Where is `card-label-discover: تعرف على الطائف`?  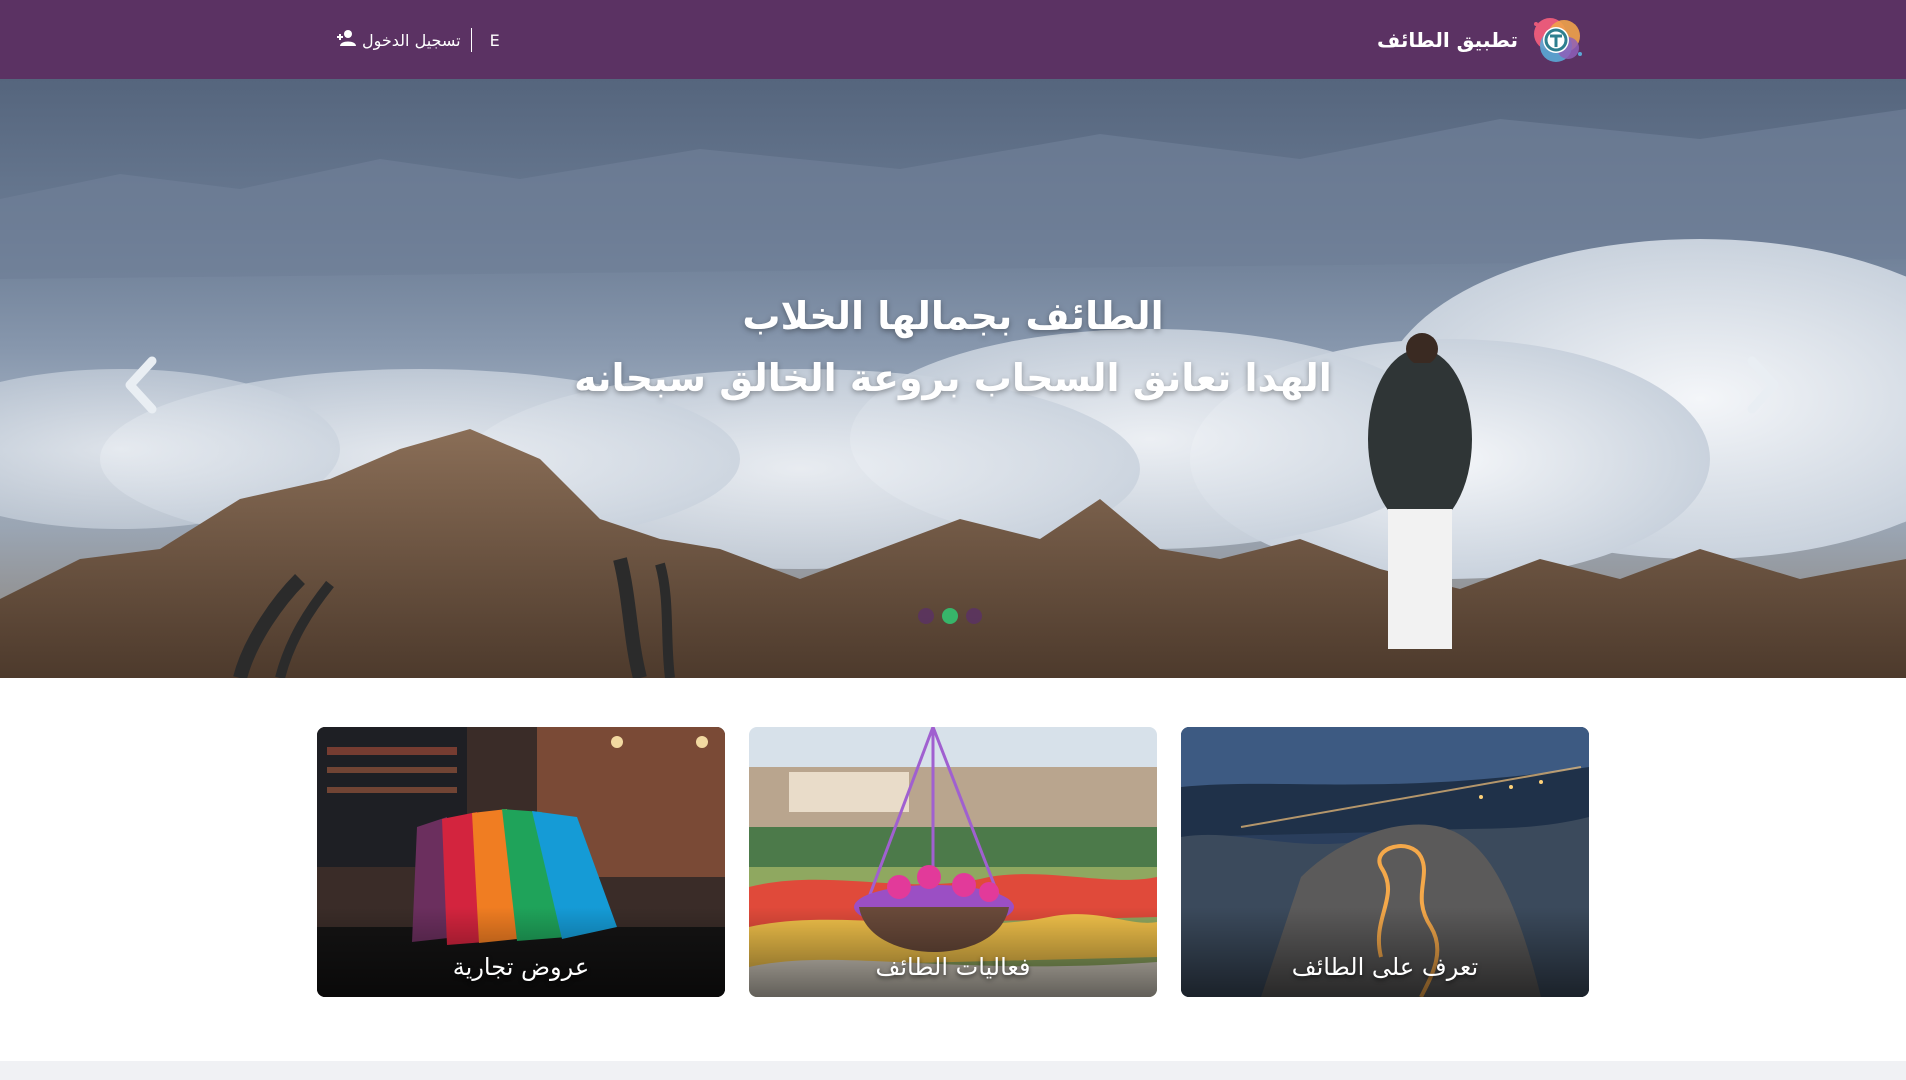 card-label-discover: تعرف على الطائف is located at coordinates (1385, 967).